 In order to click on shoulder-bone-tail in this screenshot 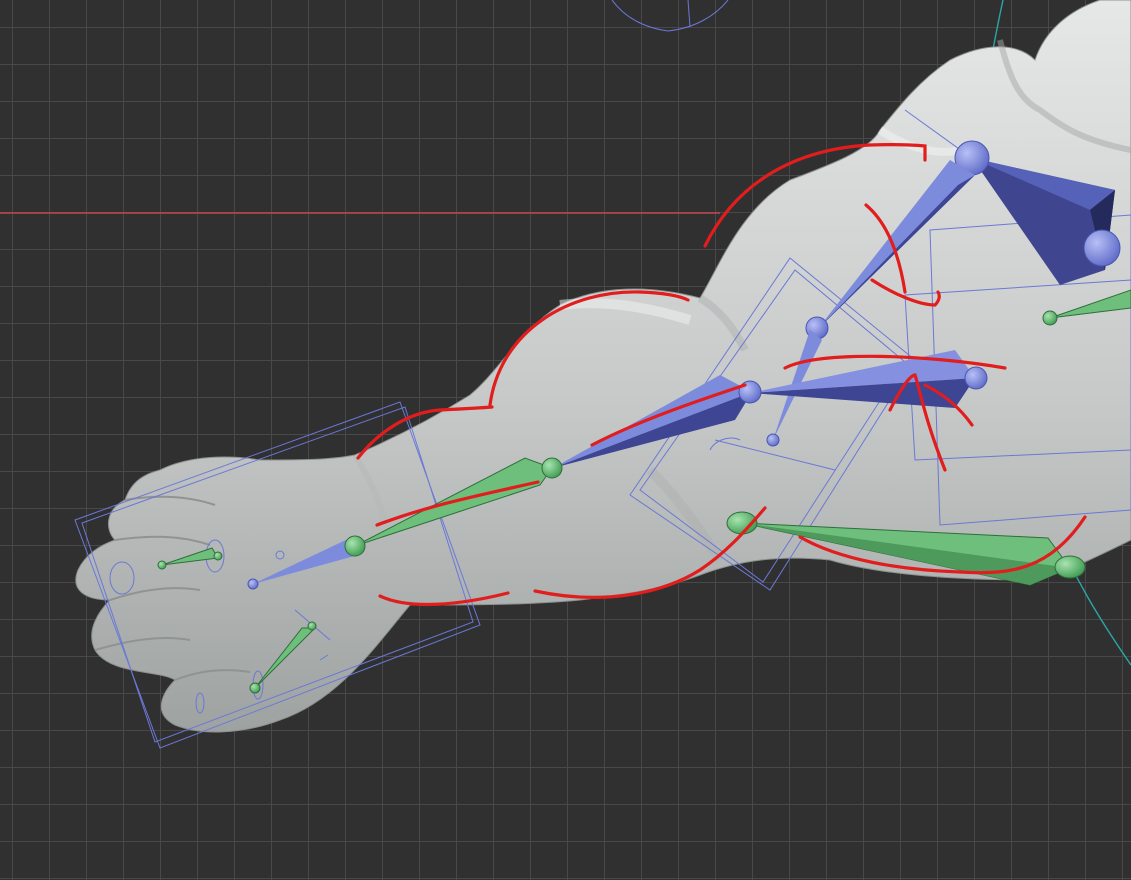, I will do `click(1102, 248)`.